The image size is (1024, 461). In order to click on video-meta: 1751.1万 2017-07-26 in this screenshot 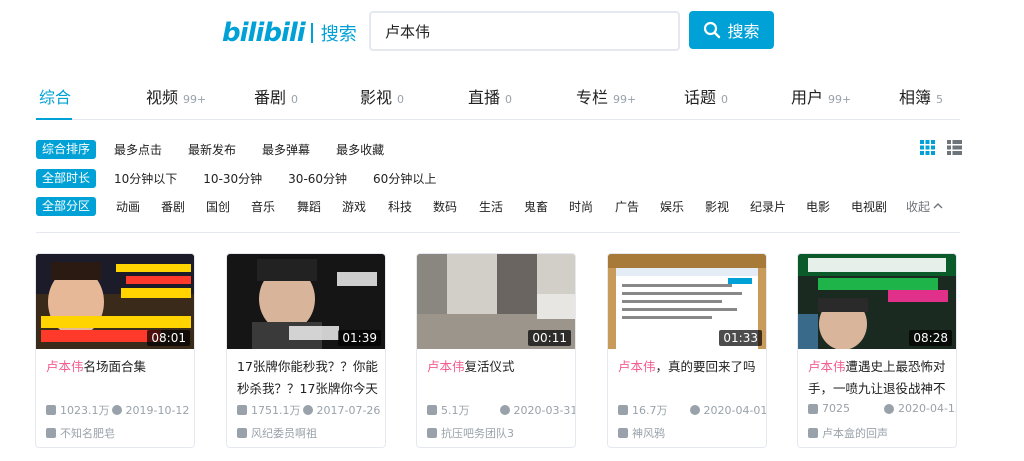, I will do `click(308, 410)`.